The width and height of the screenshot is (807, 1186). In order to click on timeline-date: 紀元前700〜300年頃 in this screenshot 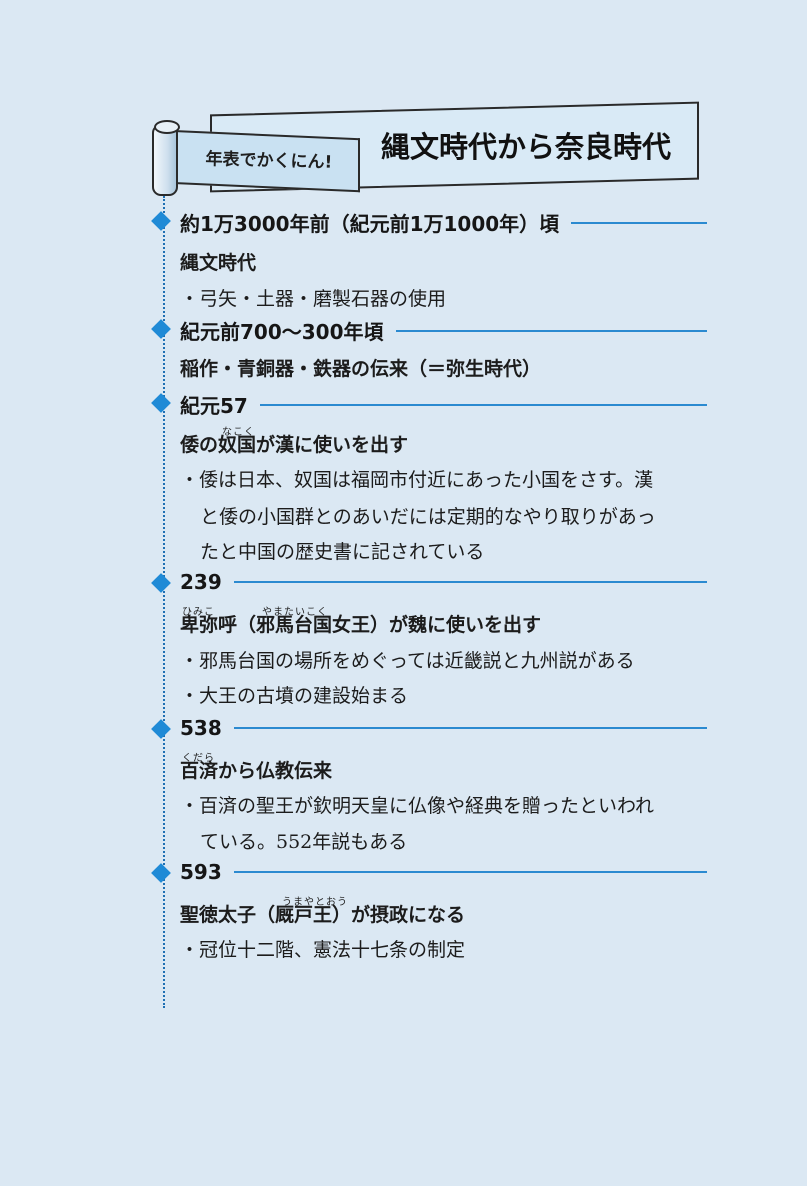, I will do `click(282, 332)`.